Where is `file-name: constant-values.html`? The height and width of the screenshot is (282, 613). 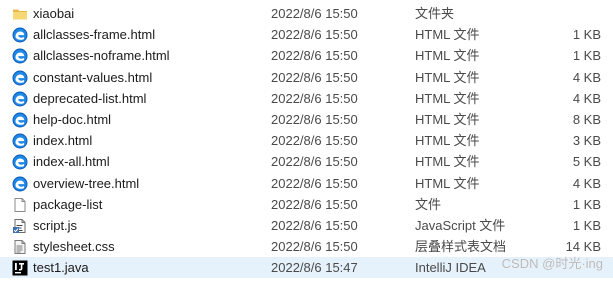
file-name: constant-values.html is located at coordinates (93, 77).